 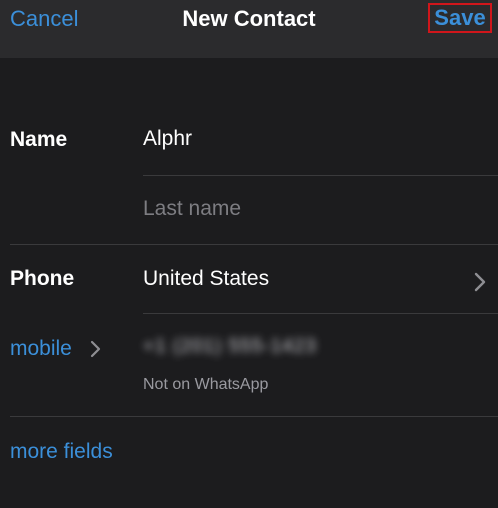 What do you see at coordinates (42, 278) in the screenshot?
I see `phone-label: Phone` at bounding box center [42, 278].